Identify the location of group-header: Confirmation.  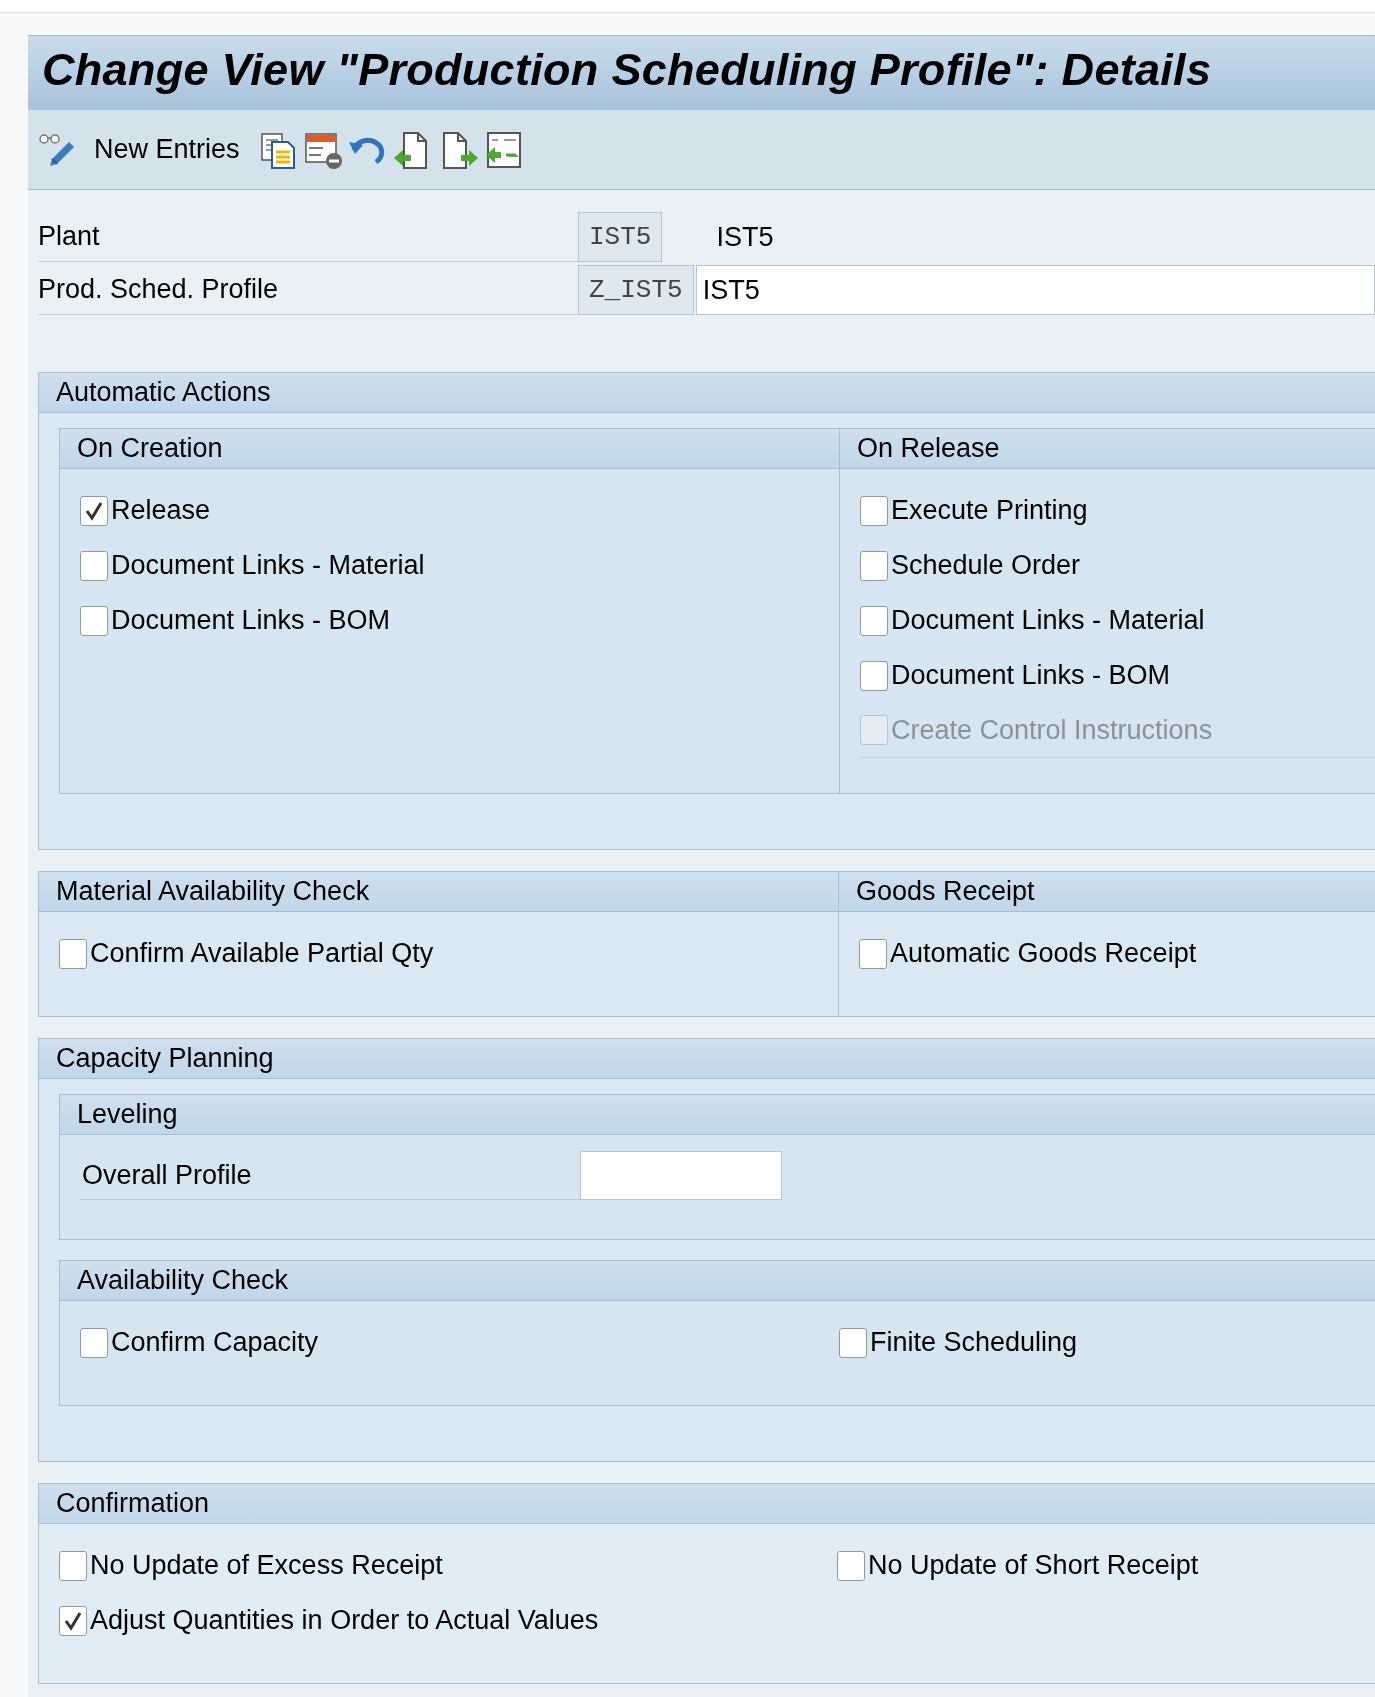
(707, 1504).